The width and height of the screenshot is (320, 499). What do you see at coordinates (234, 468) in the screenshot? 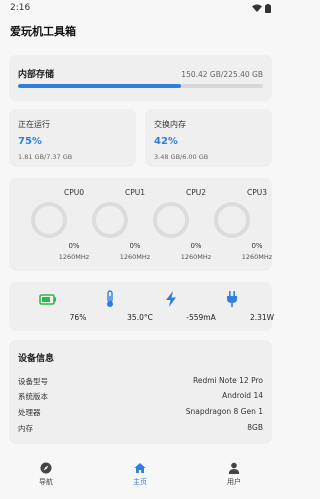
I see `user-icon` at bounding box center [234, 468].